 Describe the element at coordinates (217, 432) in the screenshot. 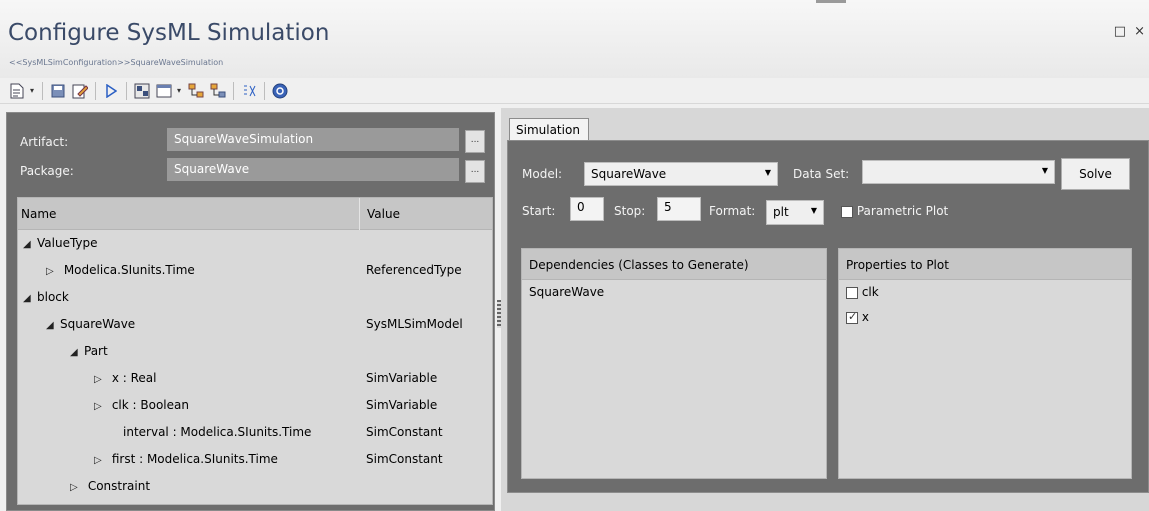

I see `tree-row-name: interval : Modelica.SIunits.Time` at that location.